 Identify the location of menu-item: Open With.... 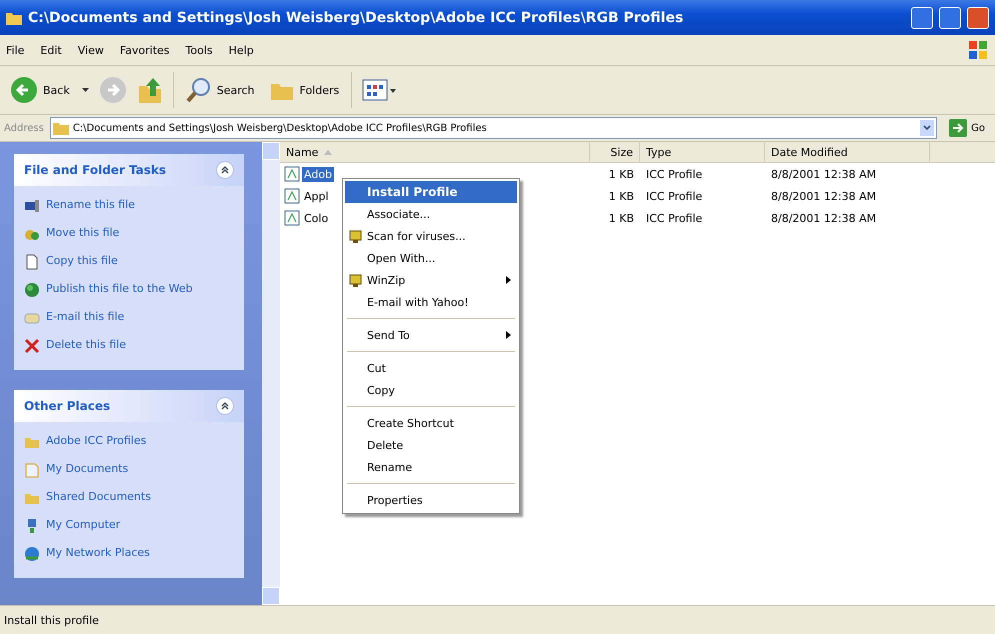
(431, 258).